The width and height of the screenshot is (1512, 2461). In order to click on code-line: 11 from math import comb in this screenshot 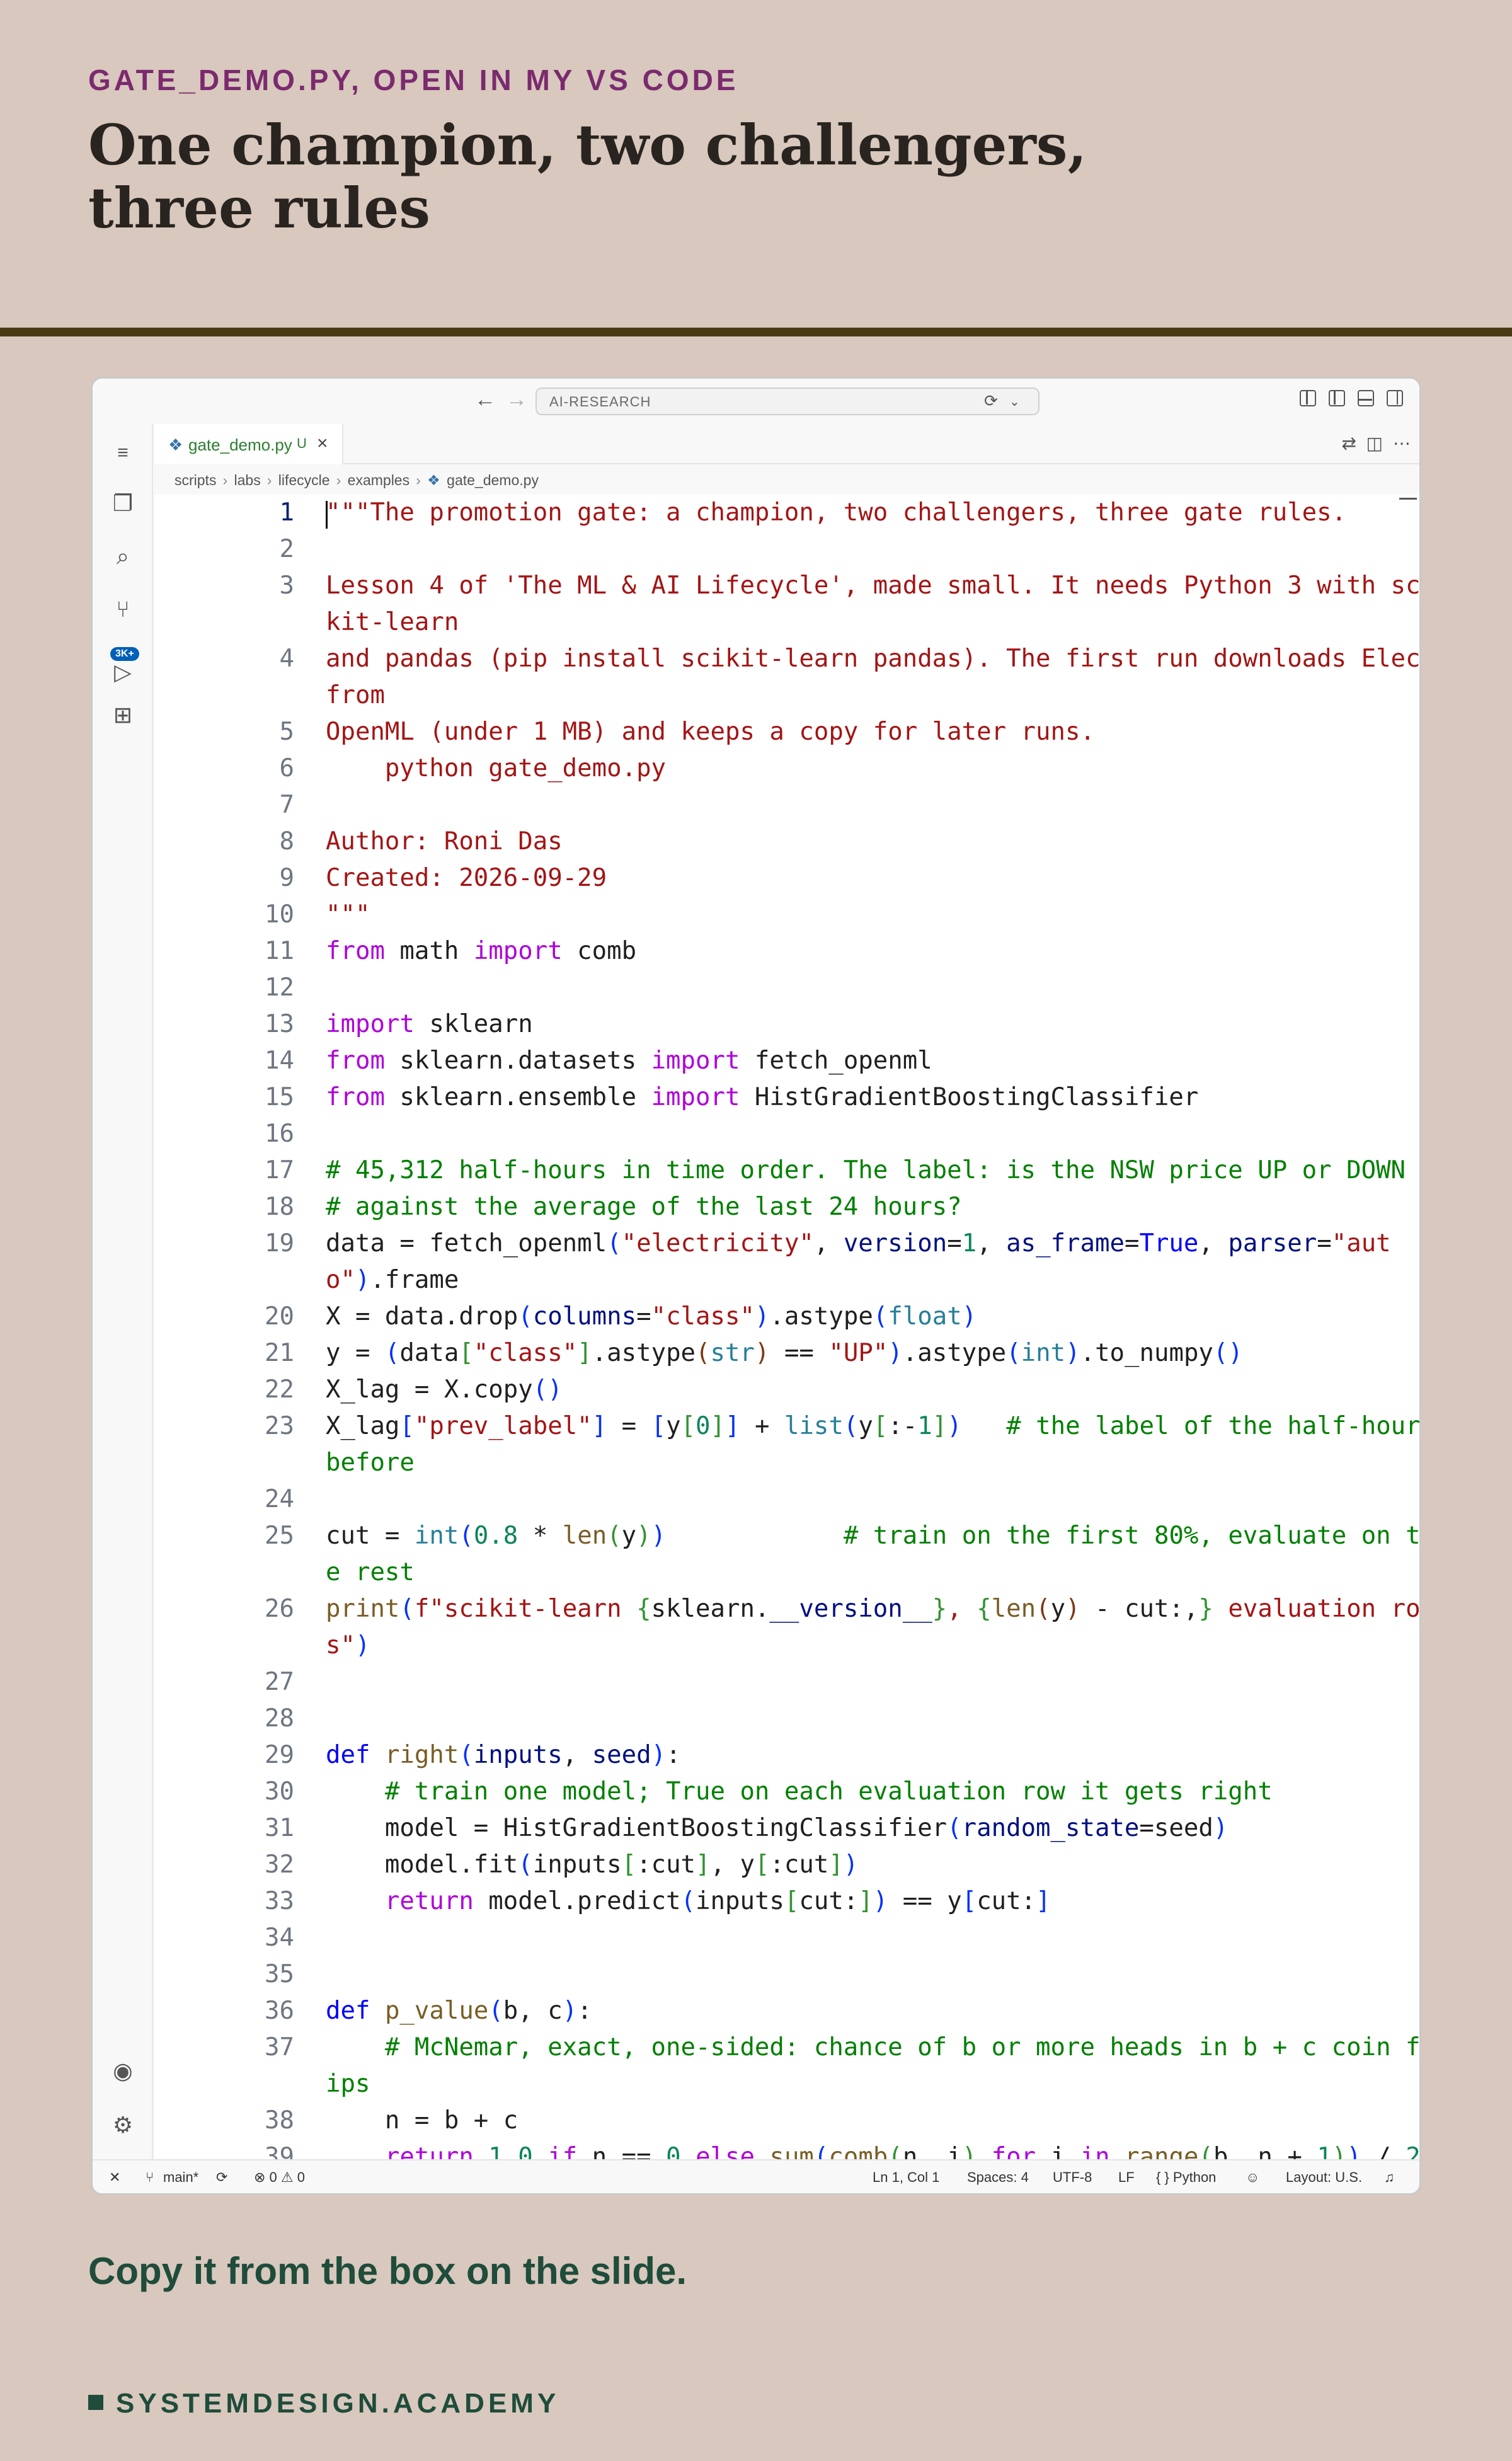, I will do `click(786, 951)`.